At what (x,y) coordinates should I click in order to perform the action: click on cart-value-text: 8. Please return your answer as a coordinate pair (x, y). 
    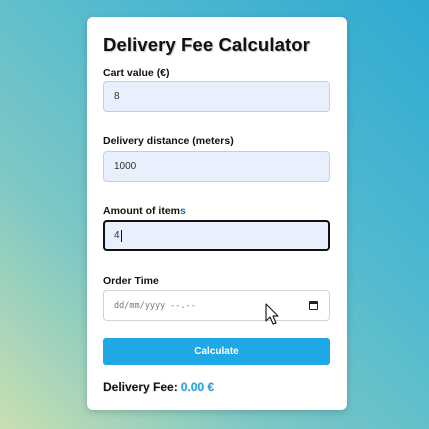
    Looking at the image, I should click on (117, 96).